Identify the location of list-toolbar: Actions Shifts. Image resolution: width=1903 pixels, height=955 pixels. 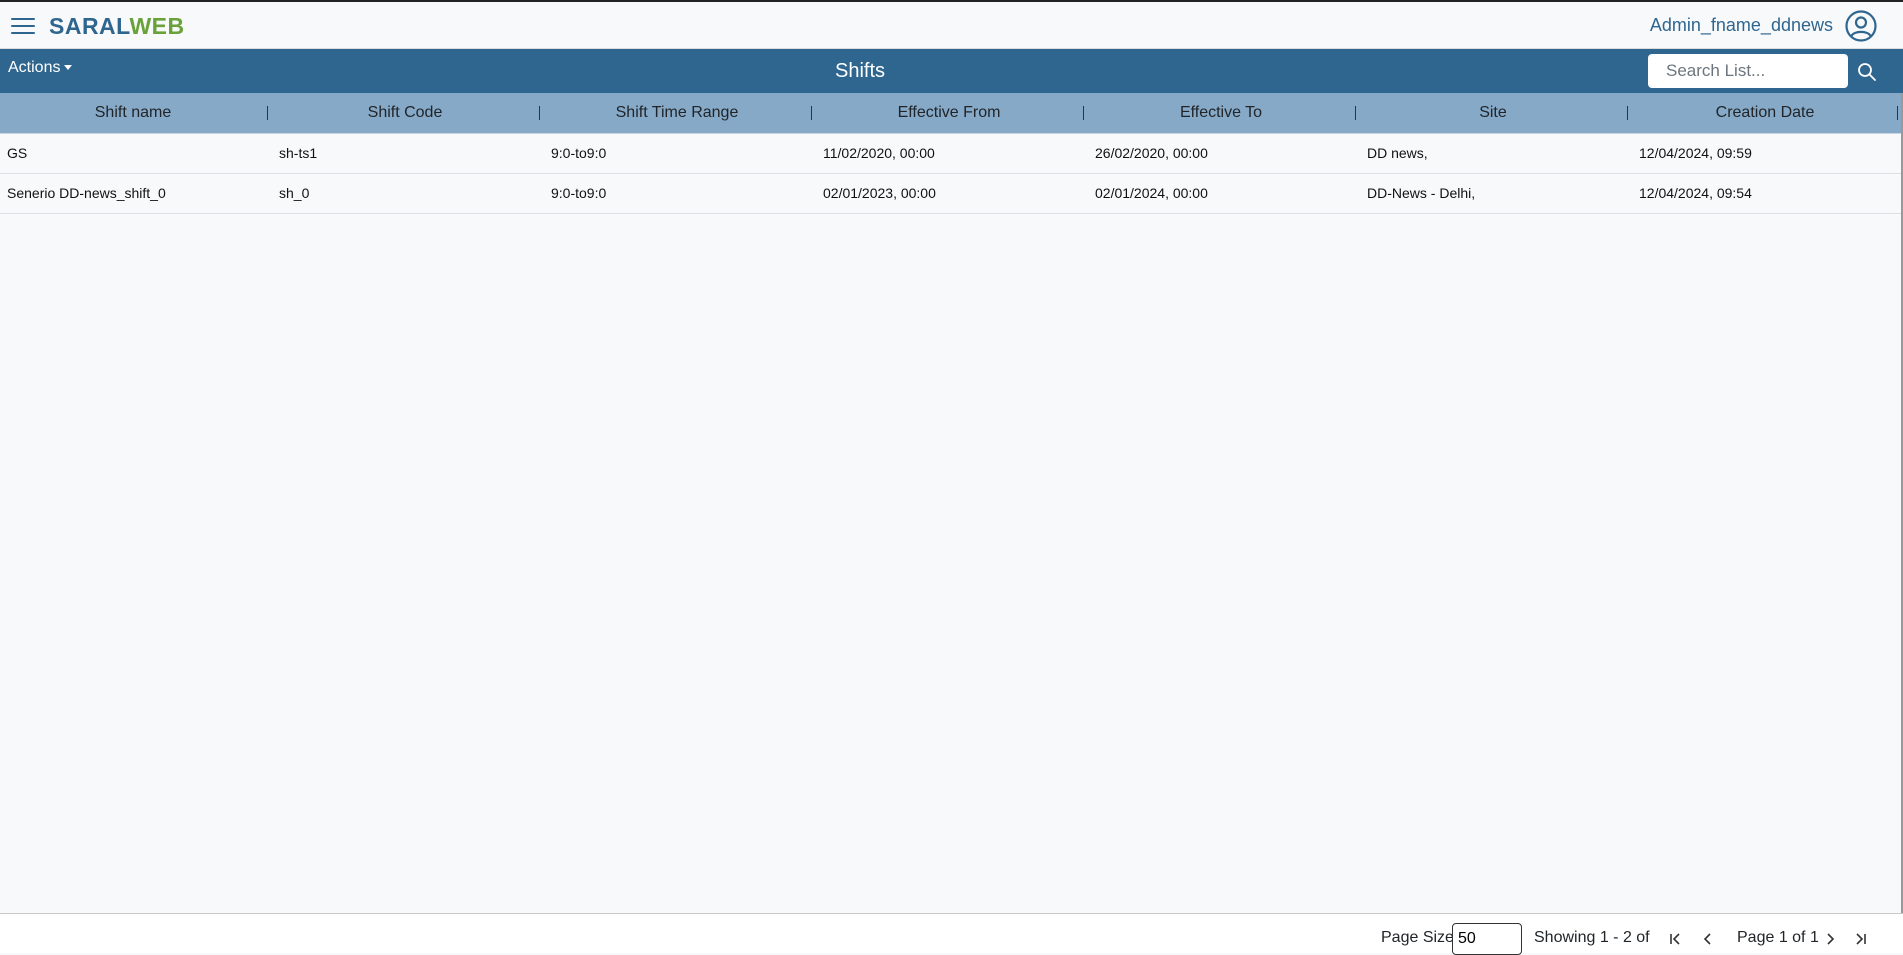
(951, 71).